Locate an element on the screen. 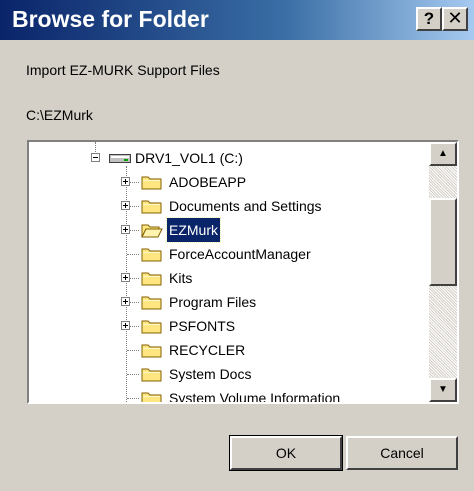  help-button: ? is located at coordinates (429, 19).